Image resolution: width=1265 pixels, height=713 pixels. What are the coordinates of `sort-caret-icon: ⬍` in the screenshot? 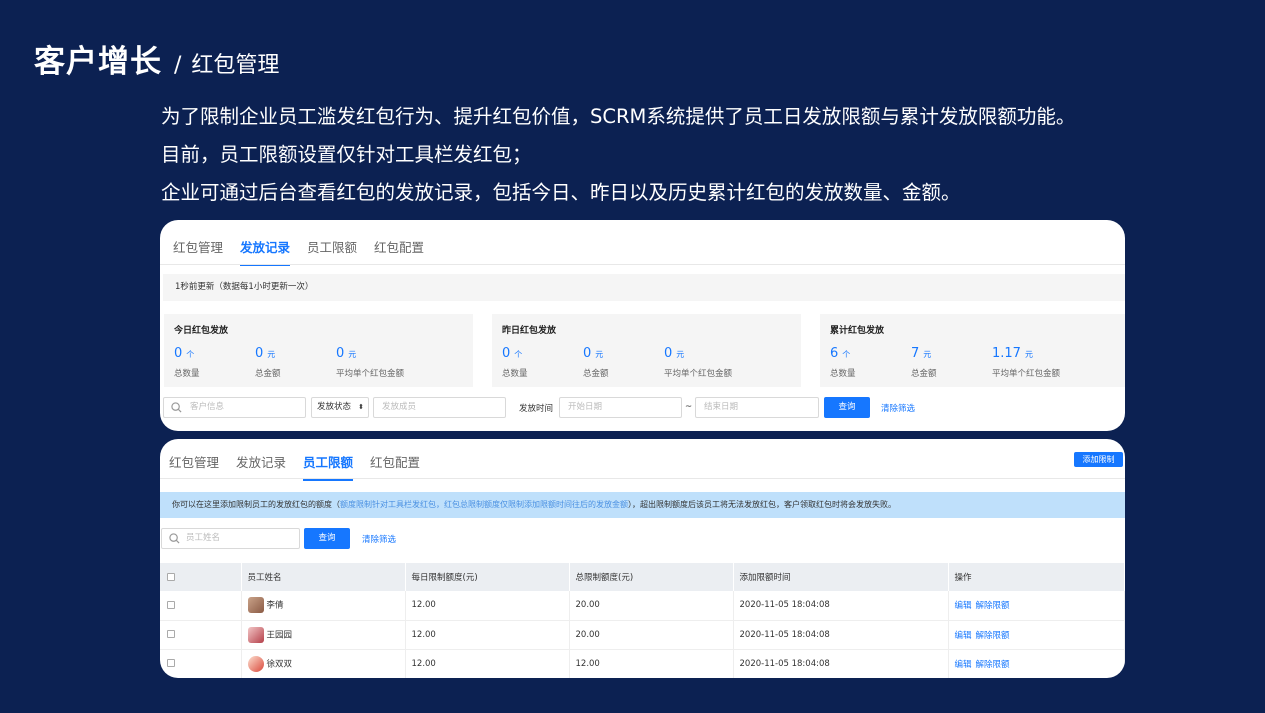 It's located at (361, 407).